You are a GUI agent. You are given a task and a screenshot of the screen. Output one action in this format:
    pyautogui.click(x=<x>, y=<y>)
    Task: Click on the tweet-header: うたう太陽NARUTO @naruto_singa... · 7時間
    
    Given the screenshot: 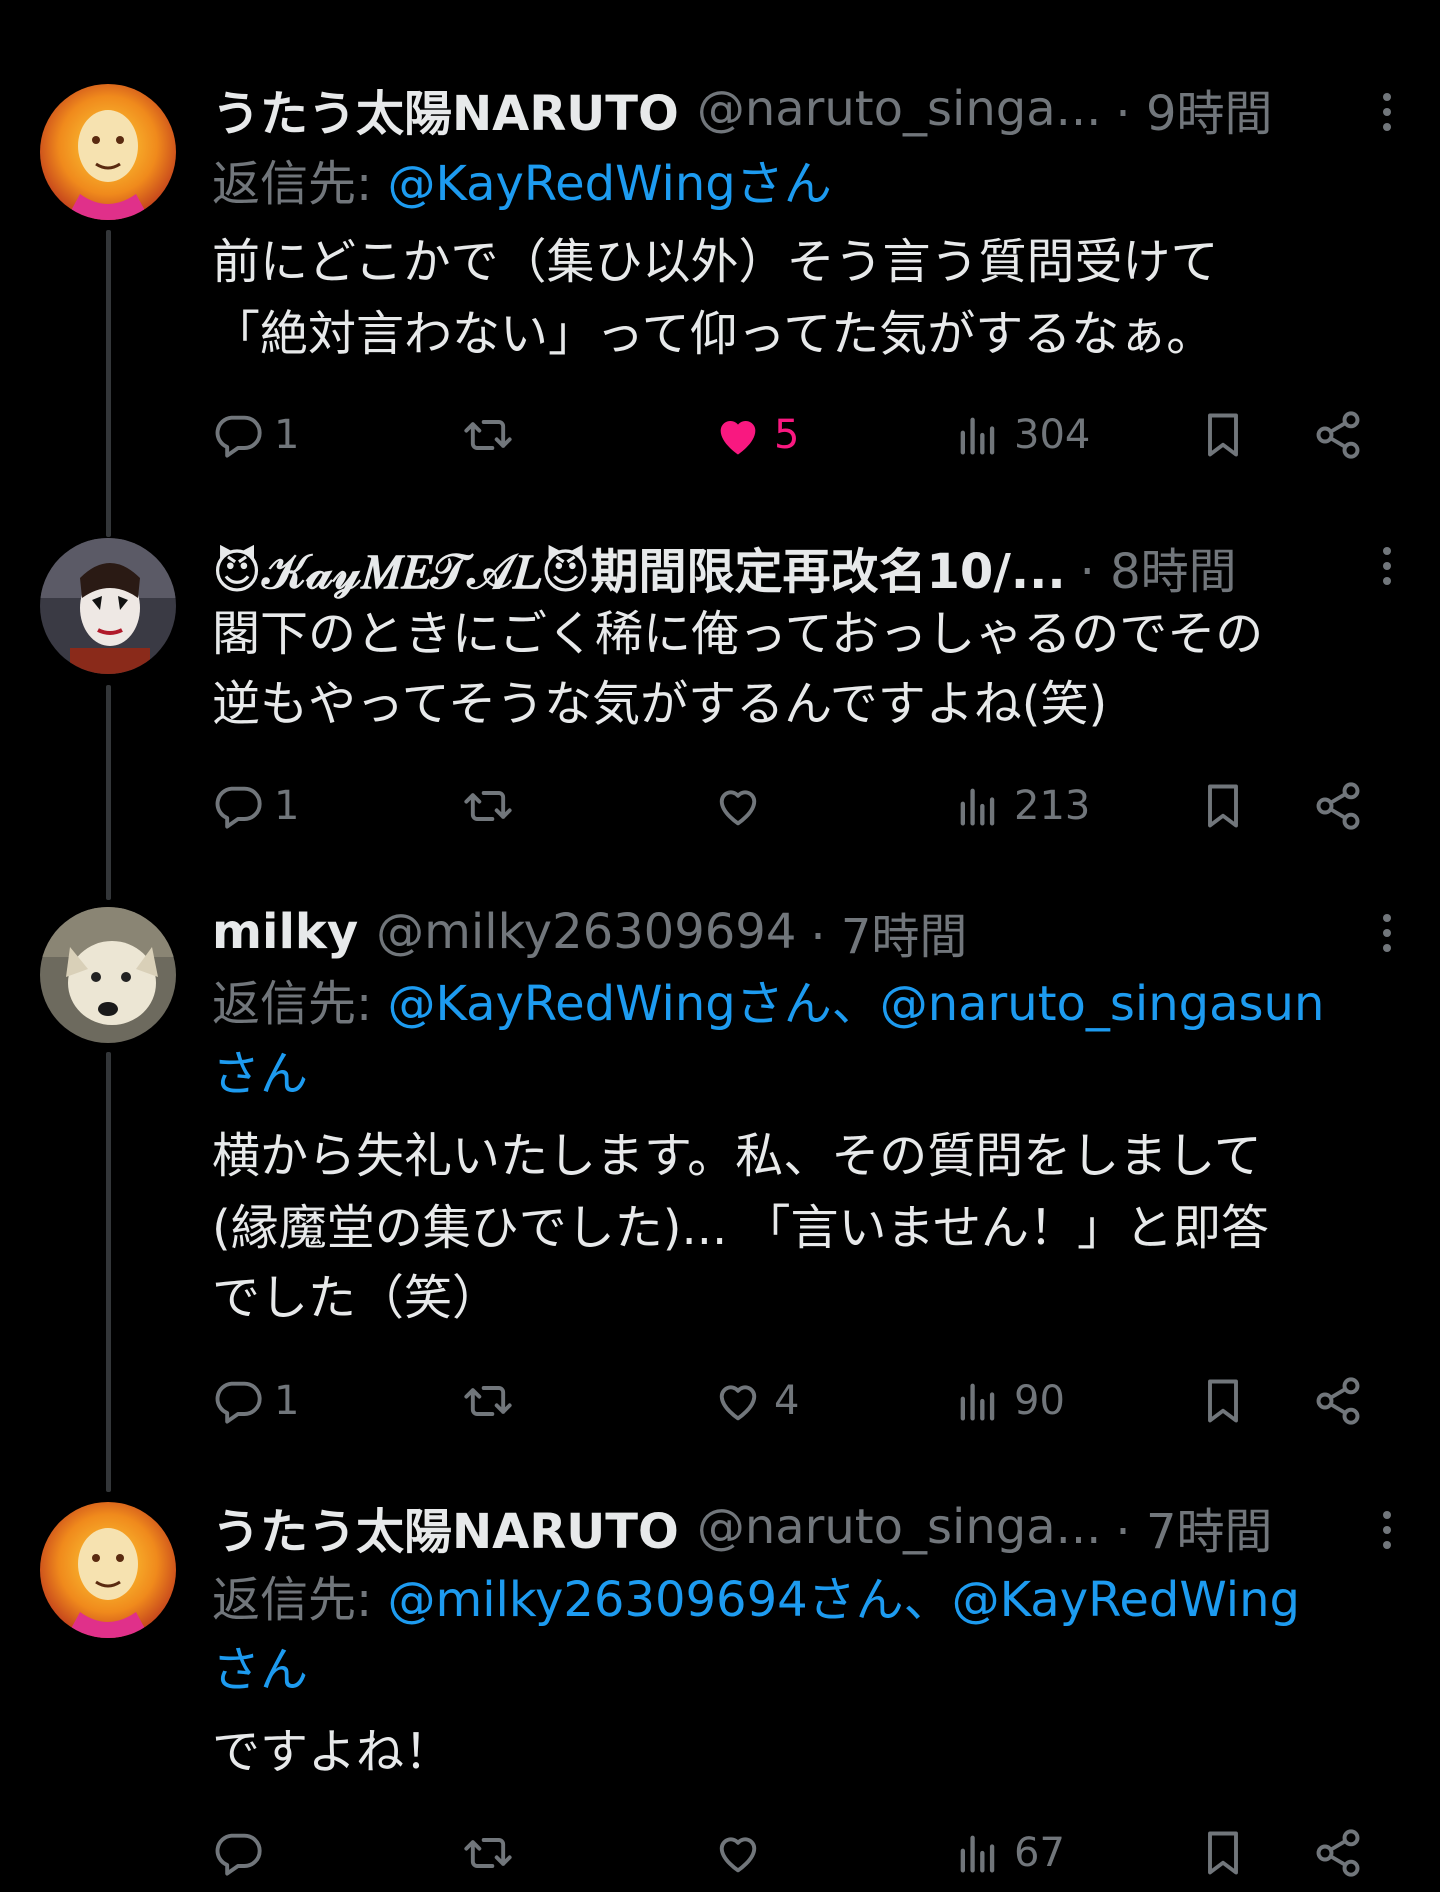 What is the action you would take?
    pyautogui.click(x=776, y=1527)
    